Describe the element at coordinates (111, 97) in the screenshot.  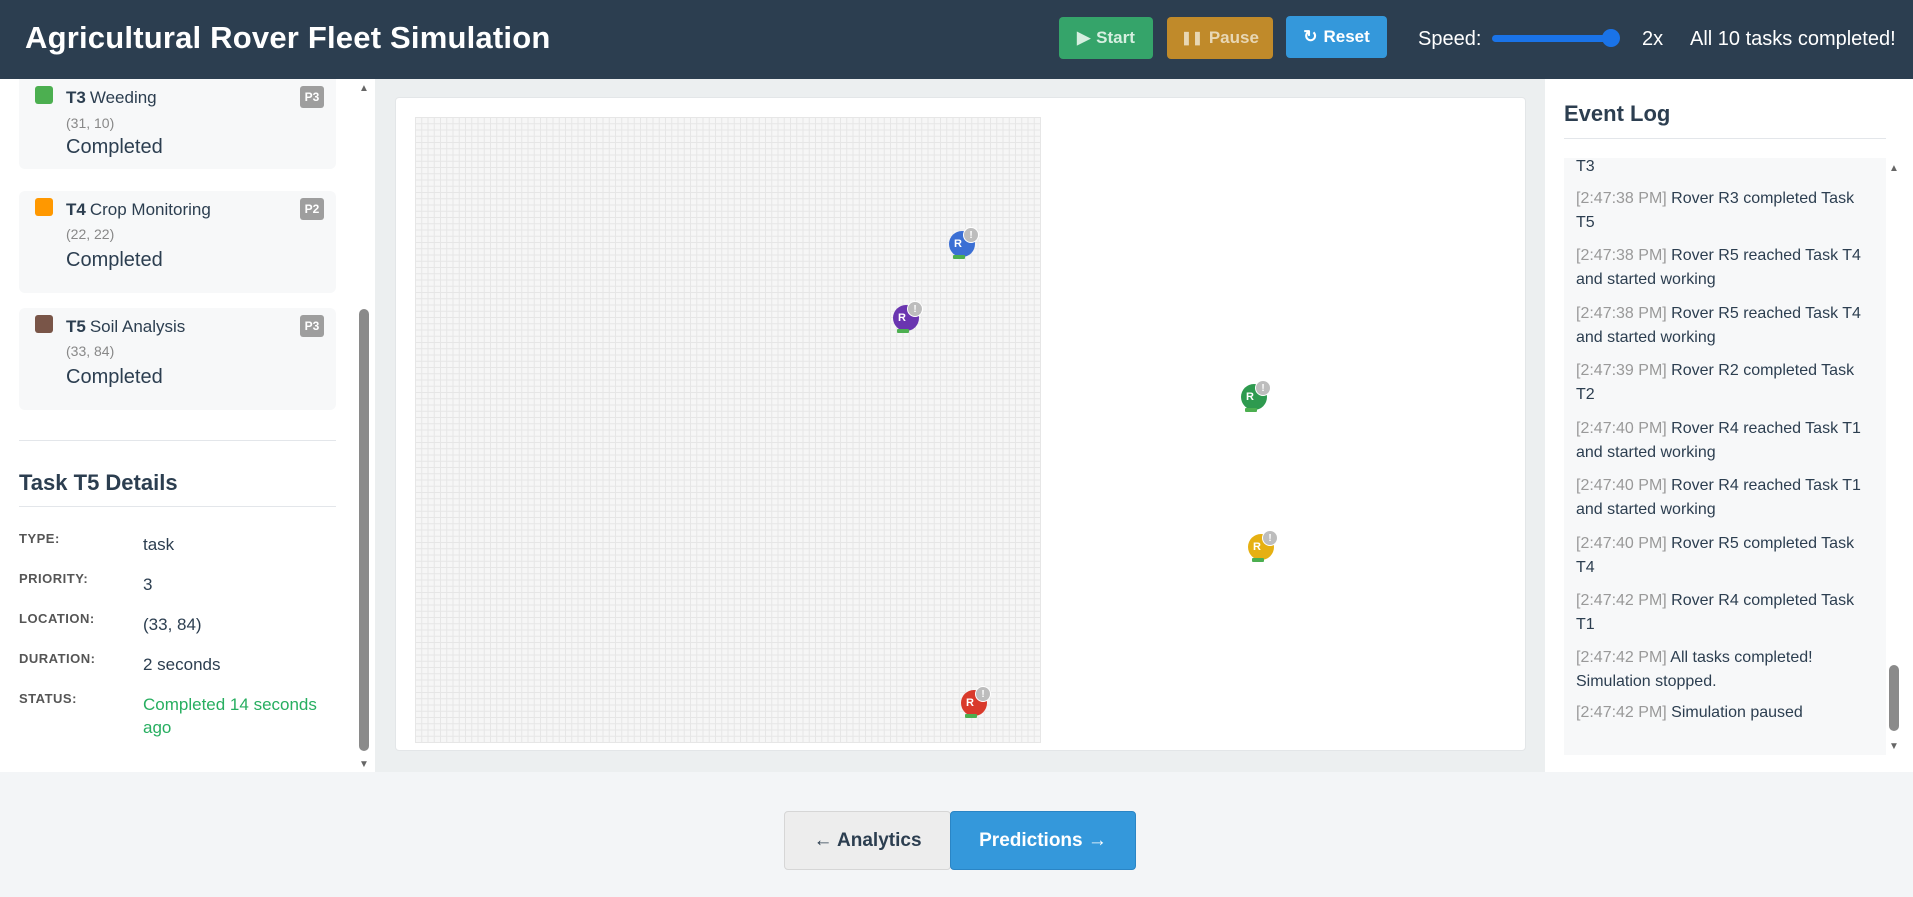
I see `task-title: T3 Weeding` at that location.